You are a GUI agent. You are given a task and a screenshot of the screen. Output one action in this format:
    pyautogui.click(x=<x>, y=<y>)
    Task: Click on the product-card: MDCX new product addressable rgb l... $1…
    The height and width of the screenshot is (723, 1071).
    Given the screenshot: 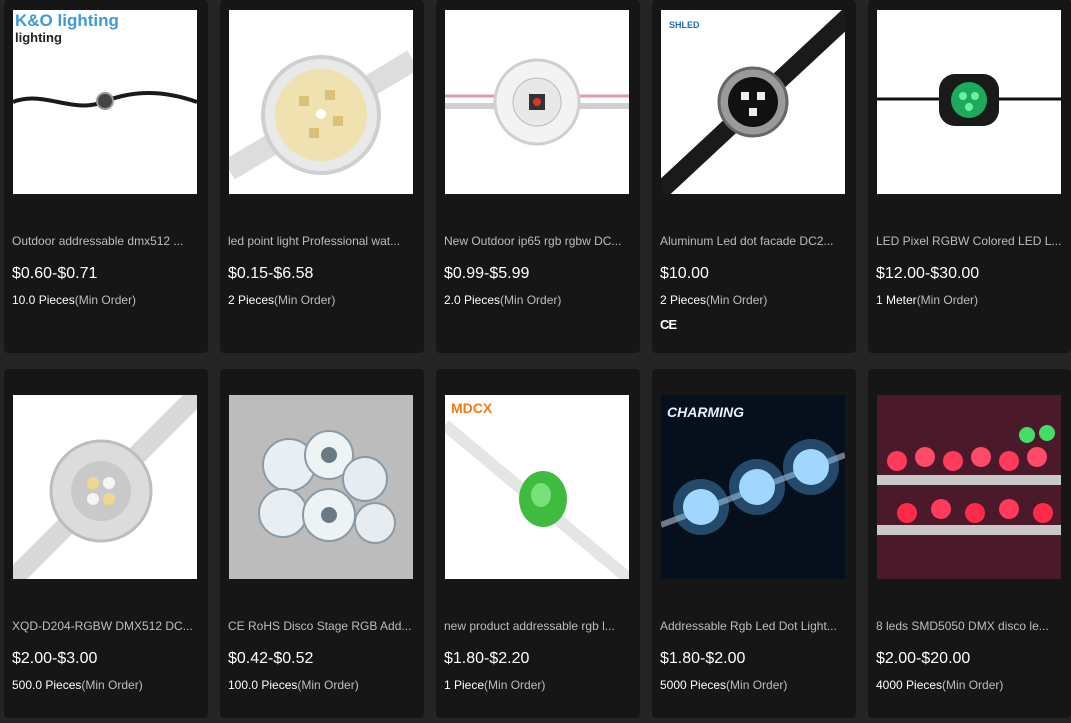 What is the action you would take?
    pyautogui.click(x=538, y=543)
    